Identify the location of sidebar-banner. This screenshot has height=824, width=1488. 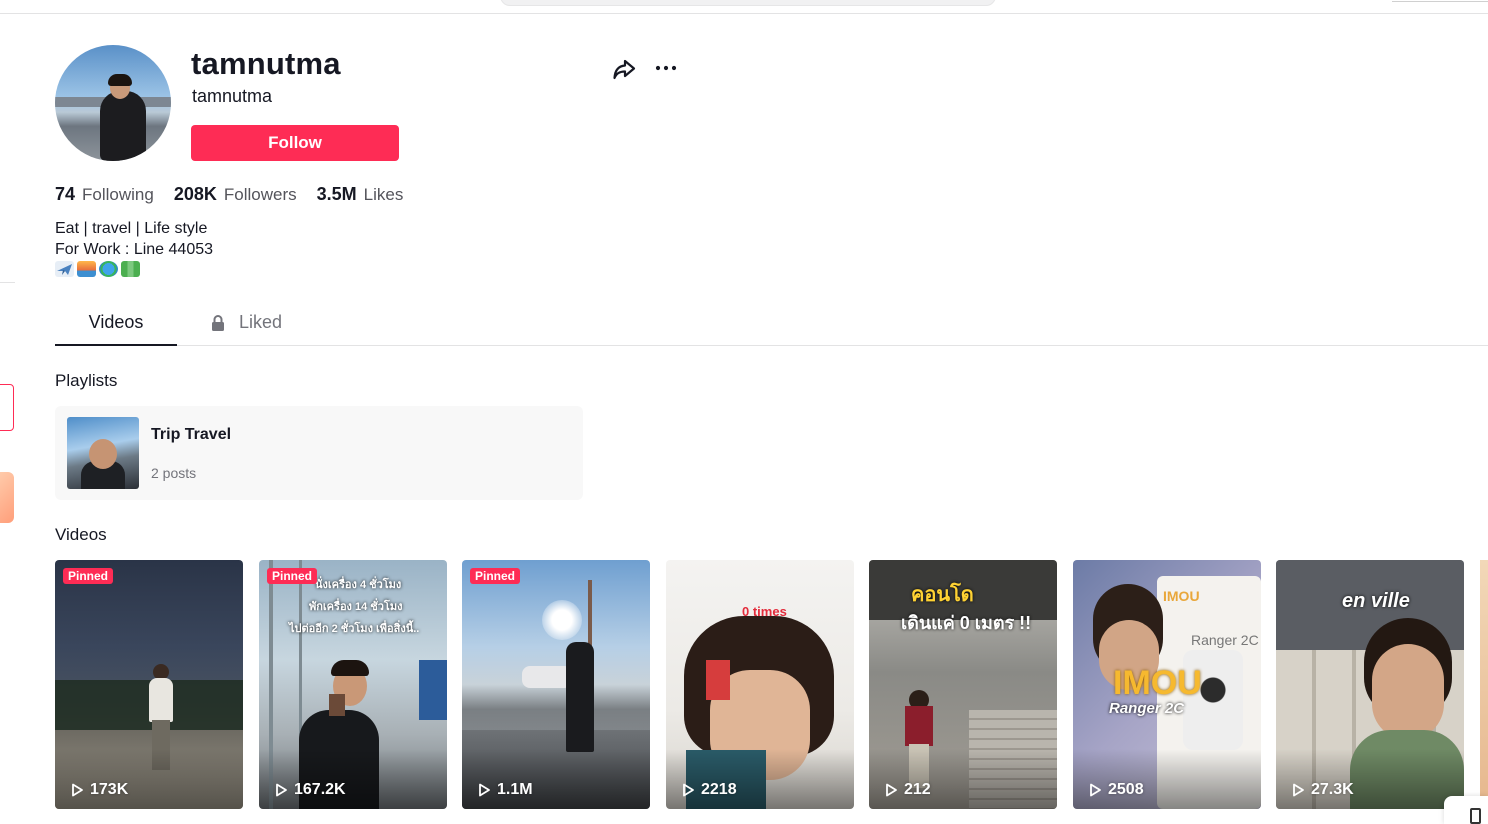
(7, 497).